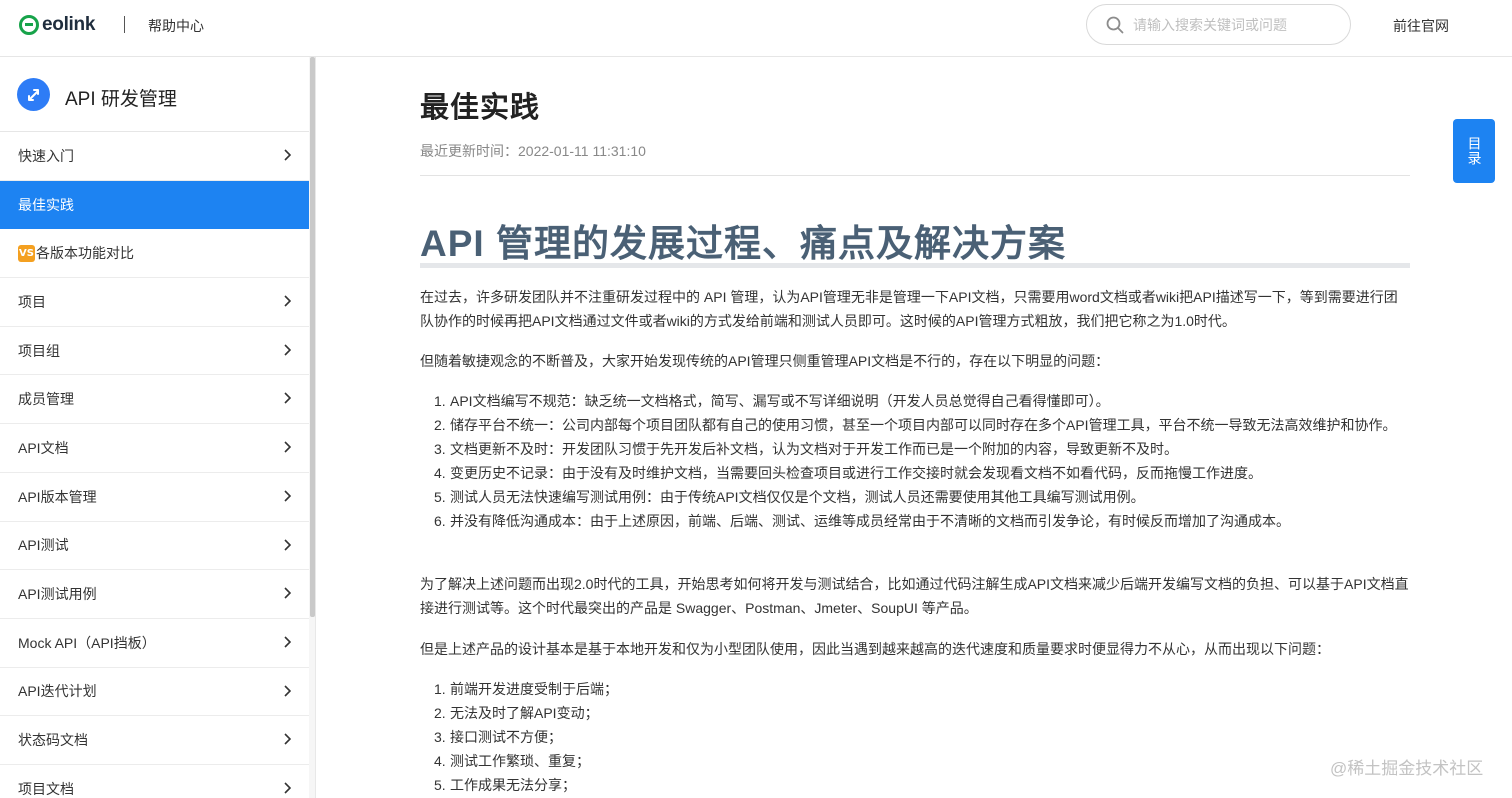 The width and height of the screenshot is (1512, 798). I want to click on sidebar-item-label: 快速入门, so click(46, 155).